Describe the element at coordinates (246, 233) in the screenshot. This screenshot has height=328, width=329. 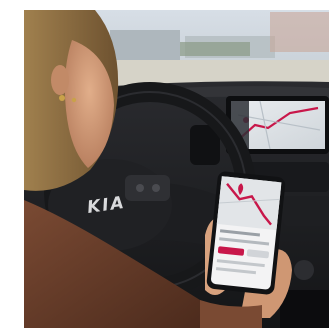
I see `smartphone` at that location.